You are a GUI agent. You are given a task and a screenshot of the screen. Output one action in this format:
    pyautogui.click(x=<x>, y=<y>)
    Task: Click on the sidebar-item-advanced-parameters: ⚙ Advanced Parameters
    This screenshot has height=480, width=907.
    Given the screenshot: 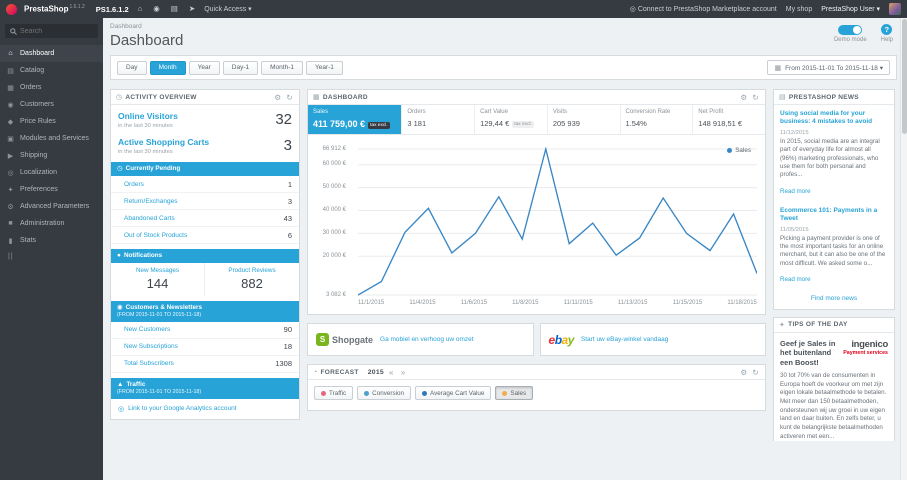 What is the action you would take?
    pyautogui.click(x=51, y=206)
    